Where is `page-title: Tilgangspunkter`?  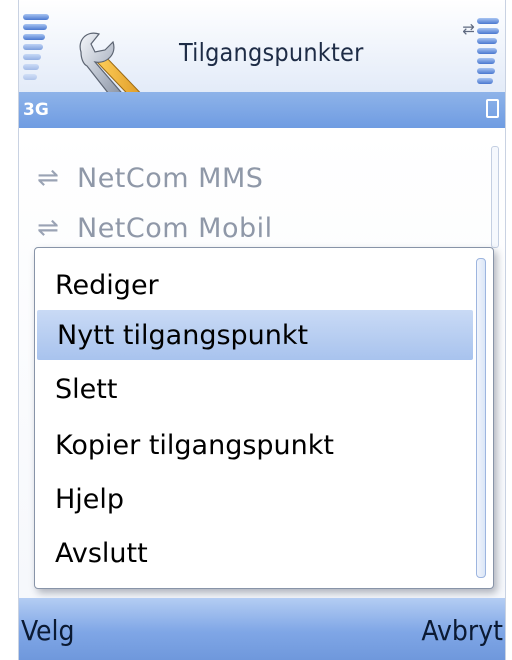 page-title: Tilgangspunkter is located at coordinates (271, 52).